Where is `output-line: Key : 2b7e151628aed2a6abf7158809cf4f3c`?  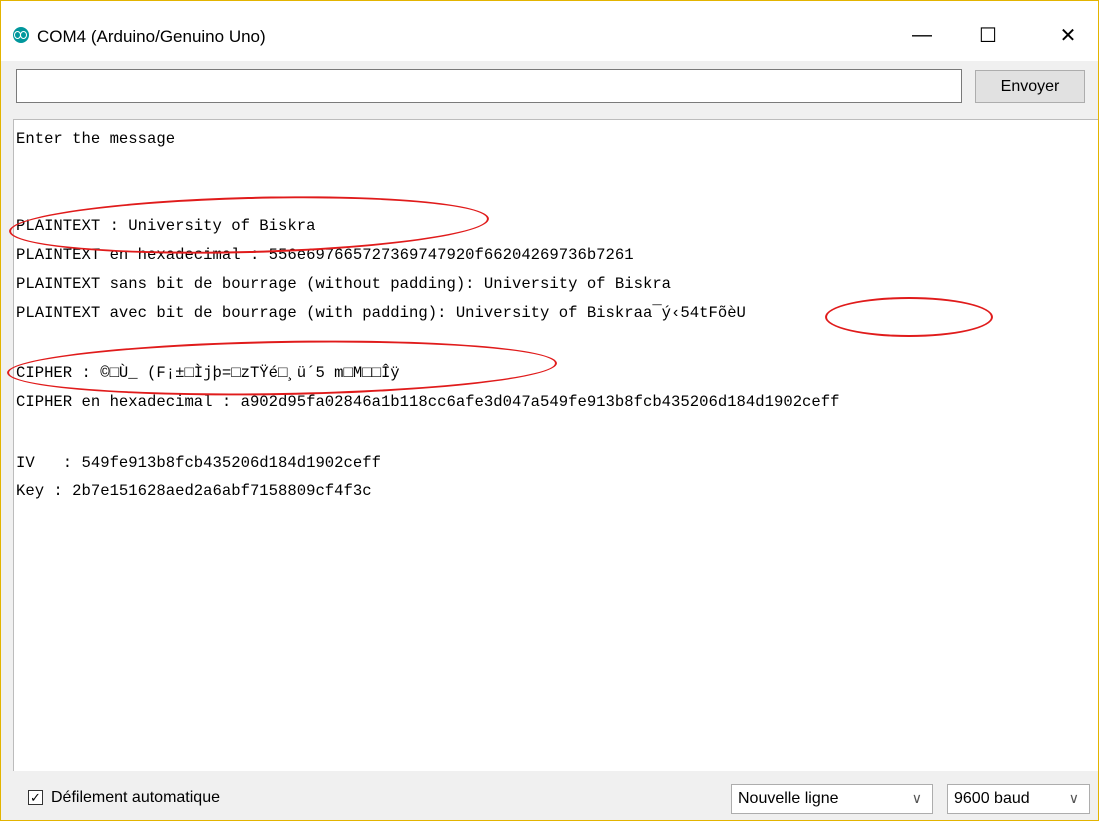
output-line: Key : 2b7e151628aed2a6abf7158809cf4f3c is located at coordinates (194, 491).